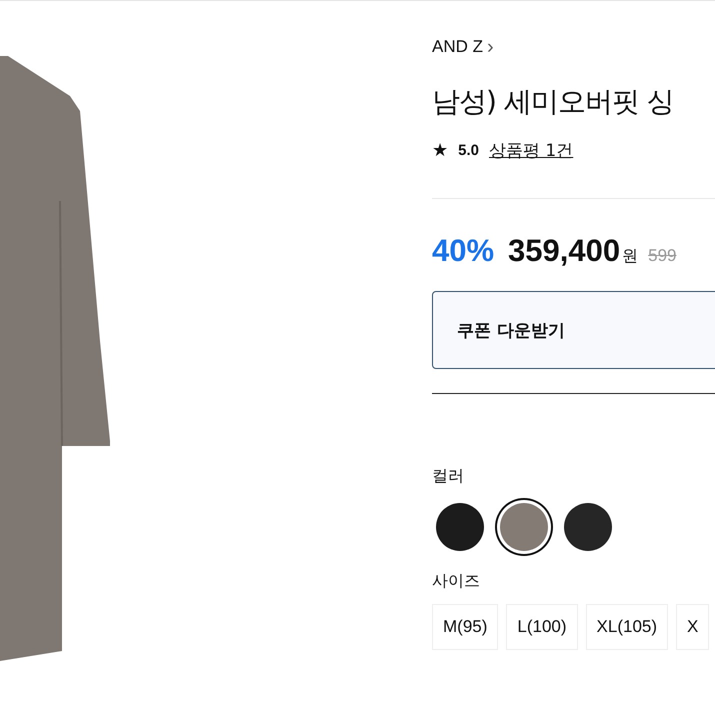 The width and height of the screenshot is (715, 715). Describe the element at coordinates (463, 251) in the screenshot. I see `discount-rate: 40%` at that location.